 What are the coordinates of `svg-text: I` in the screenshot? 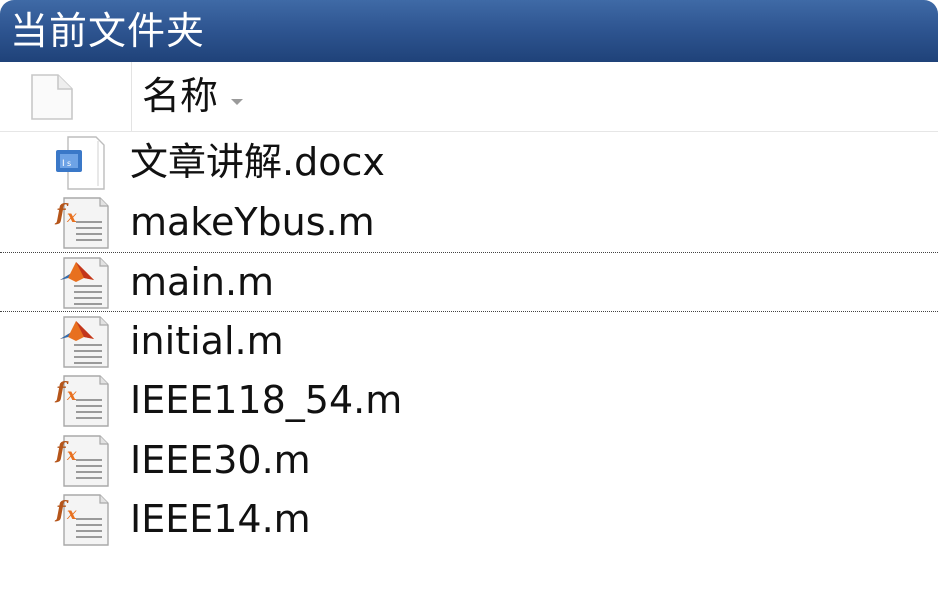 It's located at (63, 164).